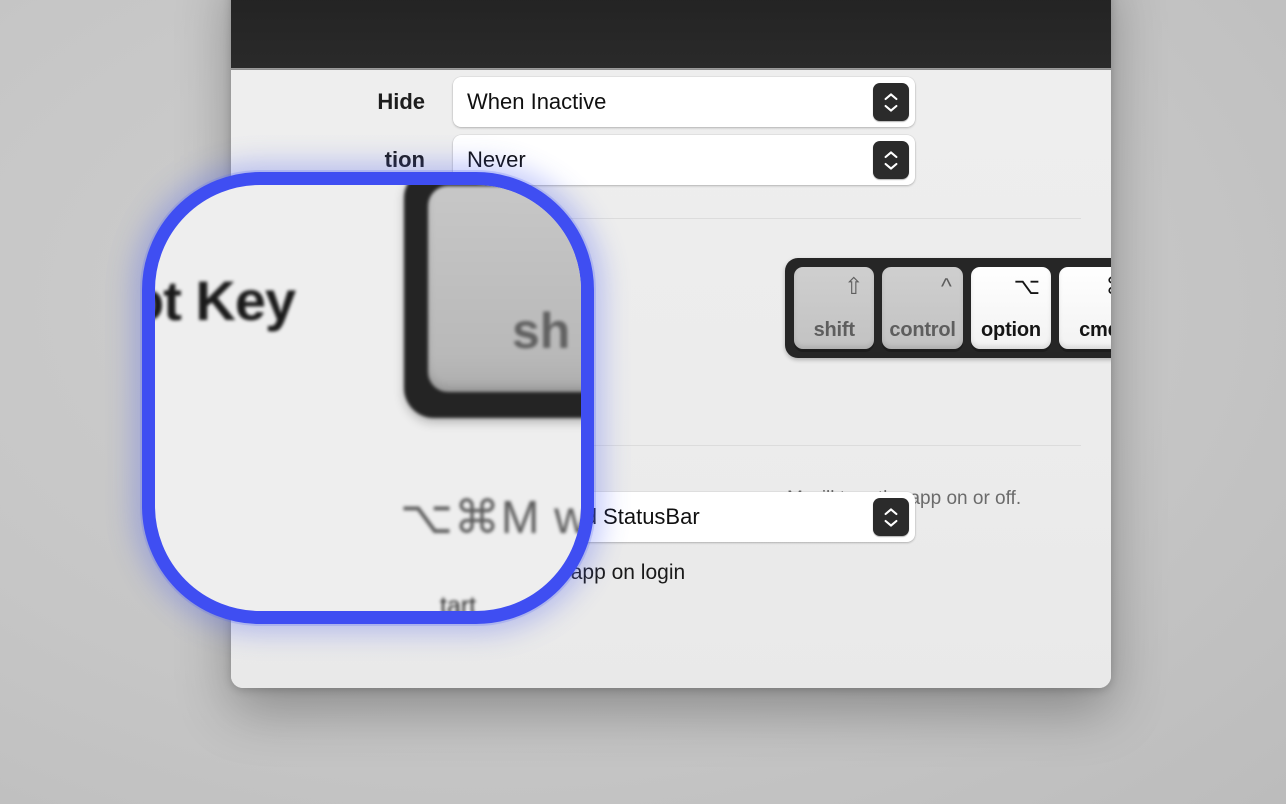 This screenshot has height=804, width=1286. What do you see at coordinates (1027, 286) in the screenshot?
I see `option-icon: ⌥` at bounding box center [1027, 286].